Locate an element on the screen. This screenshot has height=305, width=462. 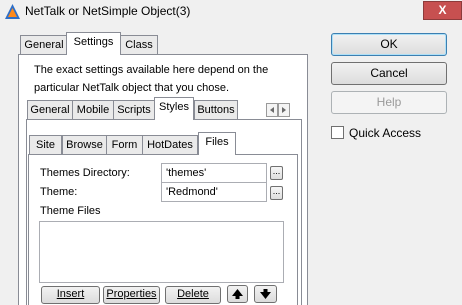
themes-directory-field: 'themes' is located at coordinates (214, 173).